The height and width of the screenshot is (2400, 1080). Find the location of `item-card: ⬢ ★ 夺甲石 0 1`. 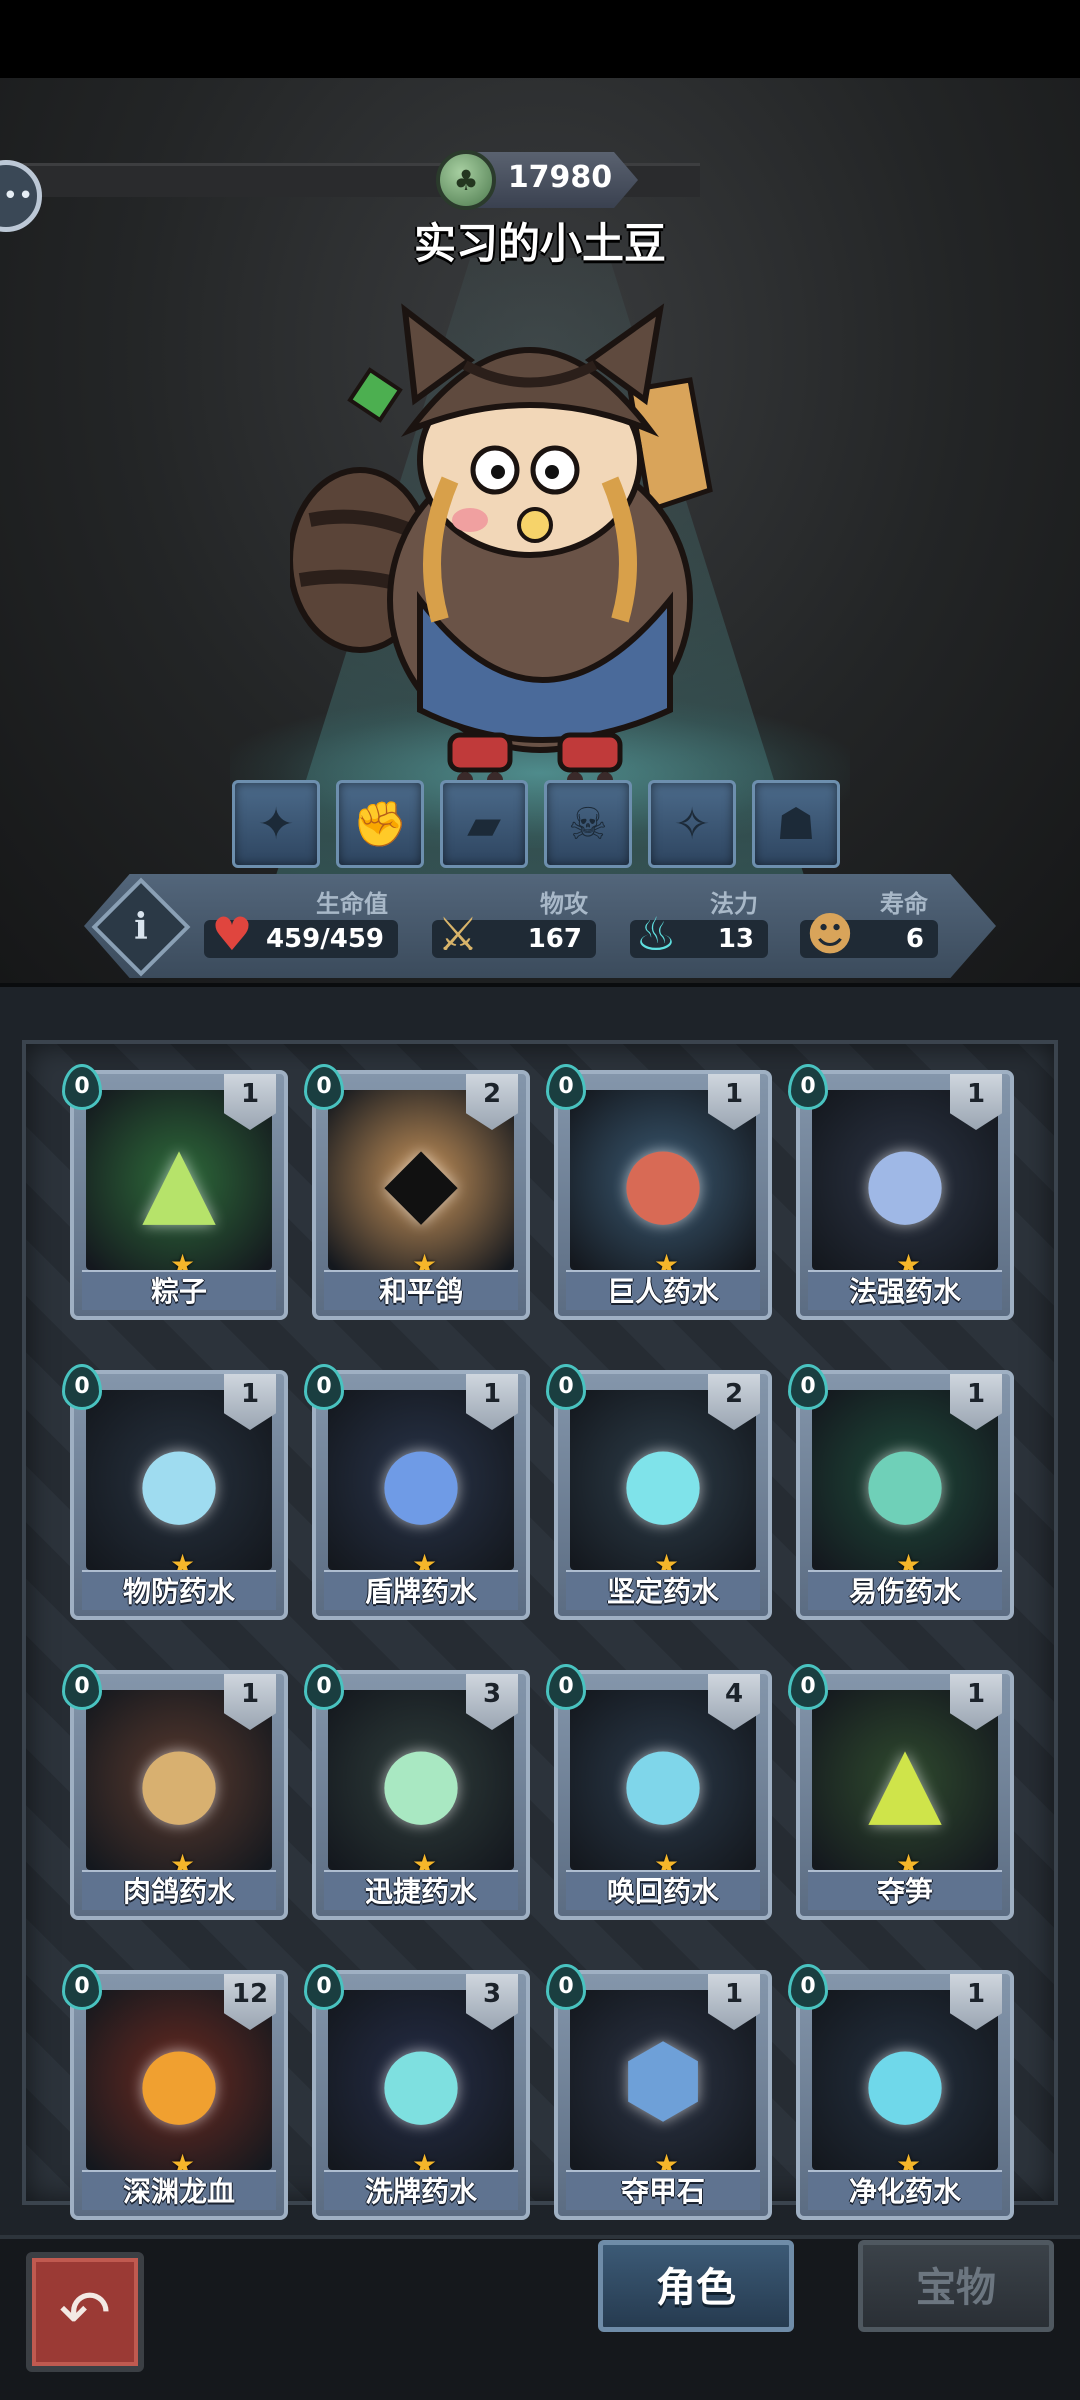

item-card: ⬢ ★ 夺甲石 0 1 is located at coordinates (659, 2092).